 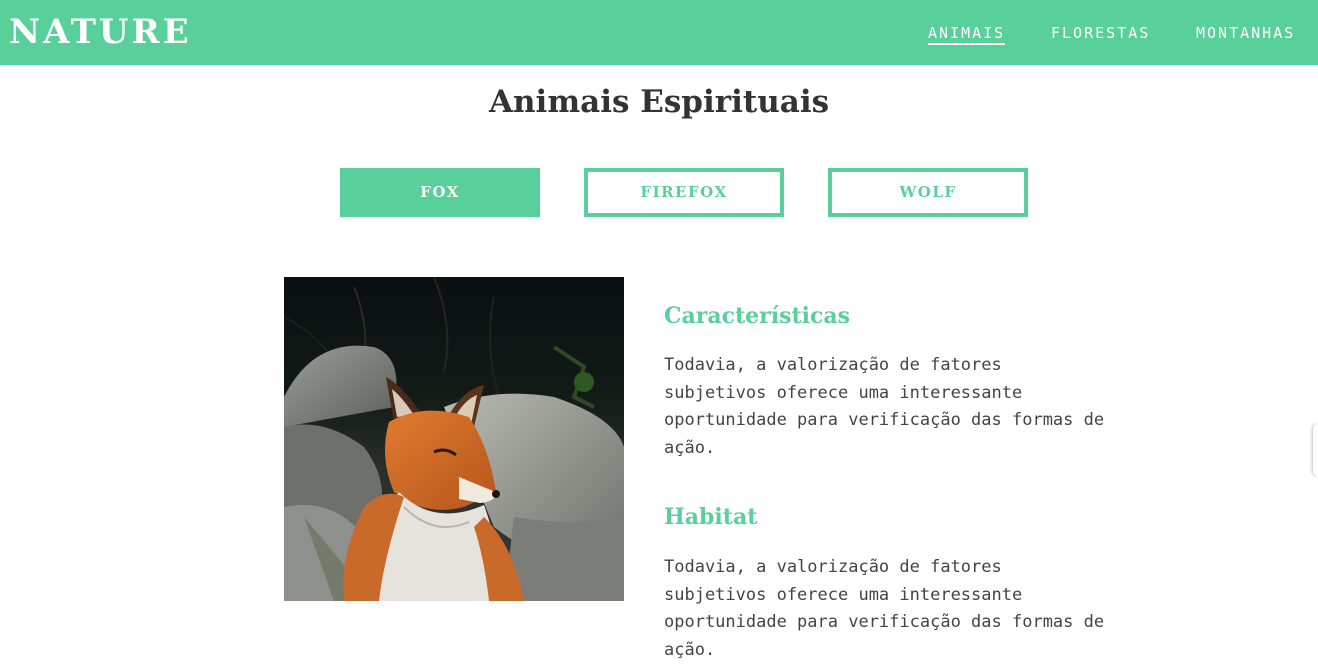 What do you see at coordinates (711, 517) in the screenshot?
I see `section-heading-habitat: Habitat` at bounding box center [711, 517].